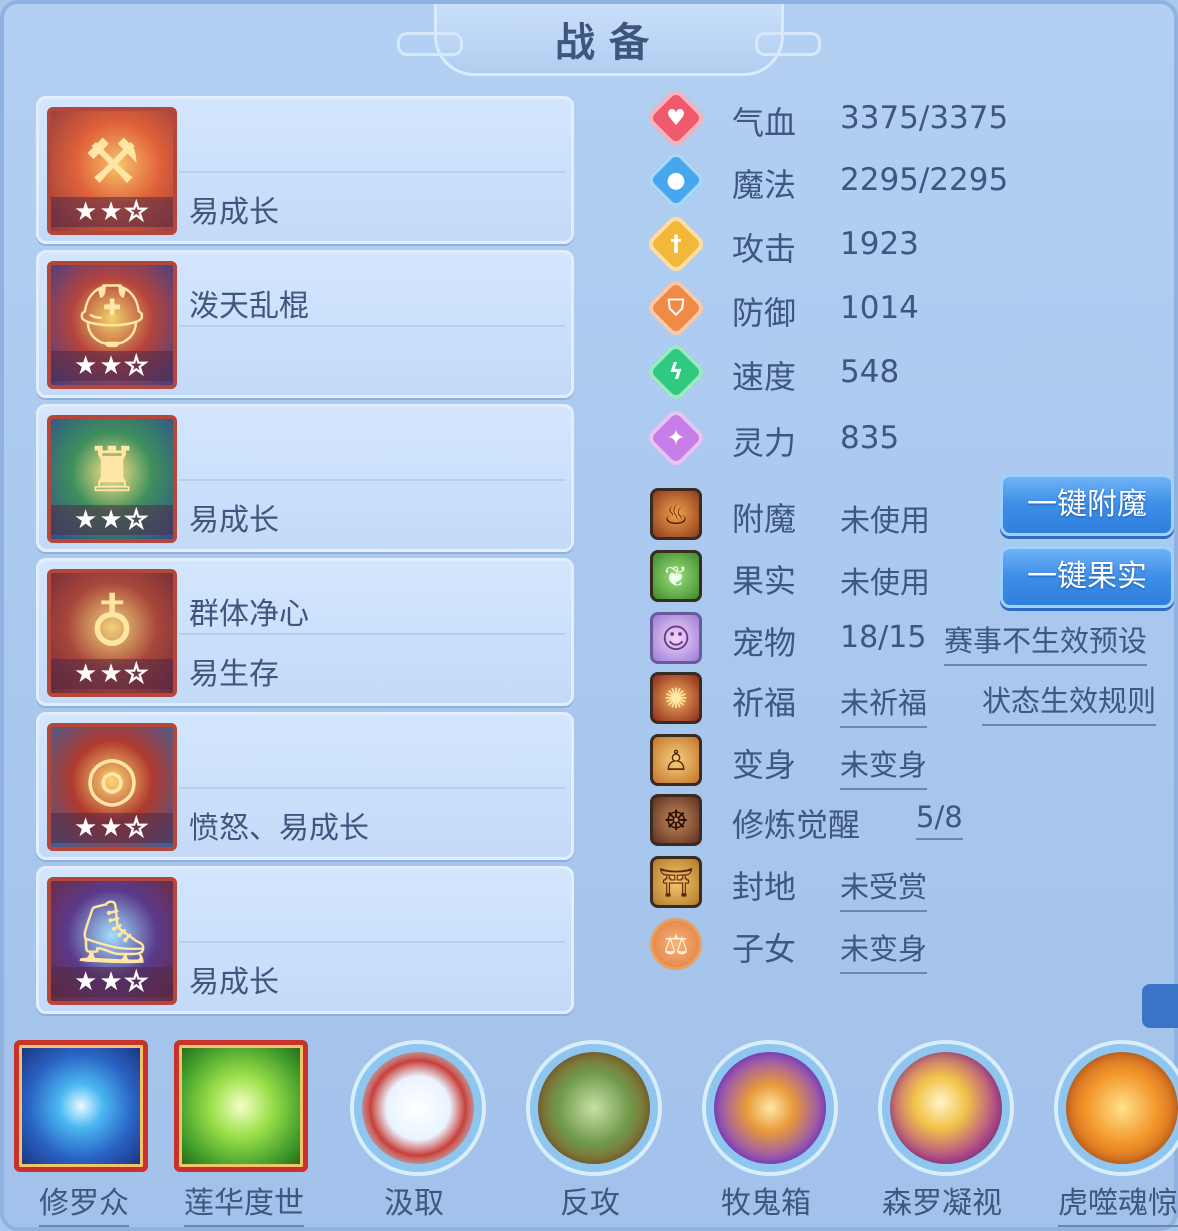  Describe the element at coordinates (911, 820) in the screenshot. I see `row-awaken: ☸ 修炼觉醒 5/8` at that location.